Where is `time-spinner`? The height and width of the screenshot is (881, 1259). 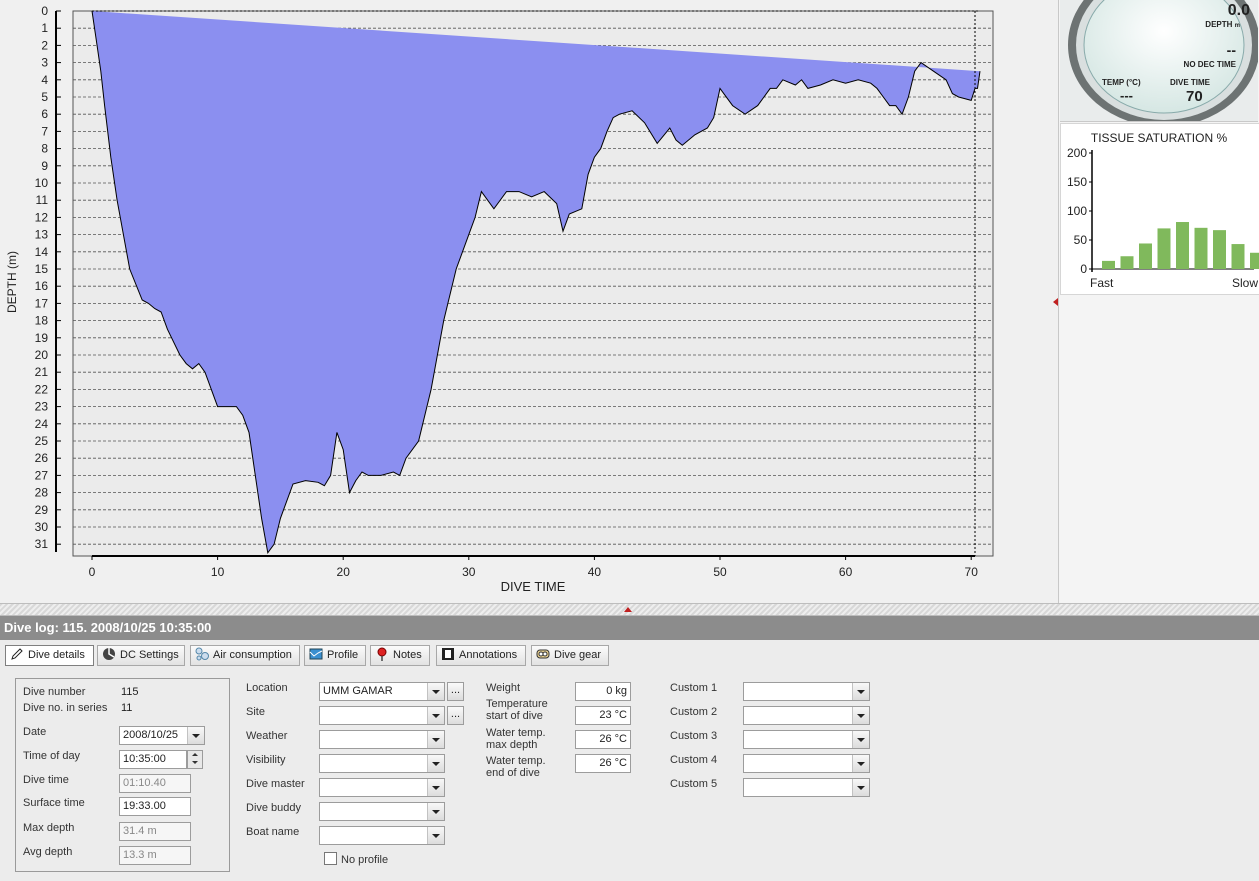 time-spinner is located at coordinates (195, 759).